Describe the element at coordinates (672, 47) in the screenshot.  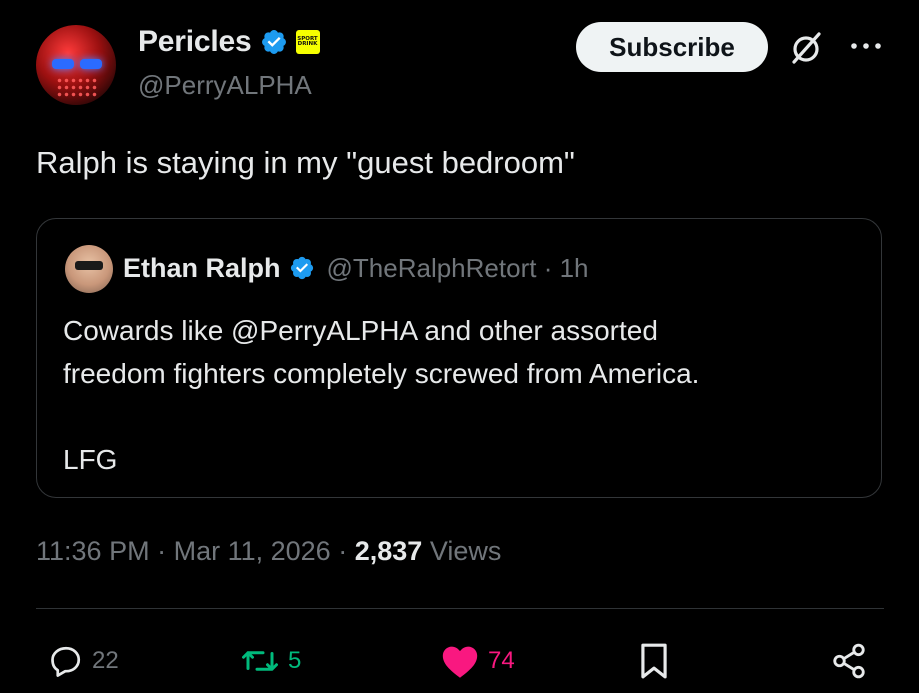
I see `subscribe-button: Subscribe` at that location.